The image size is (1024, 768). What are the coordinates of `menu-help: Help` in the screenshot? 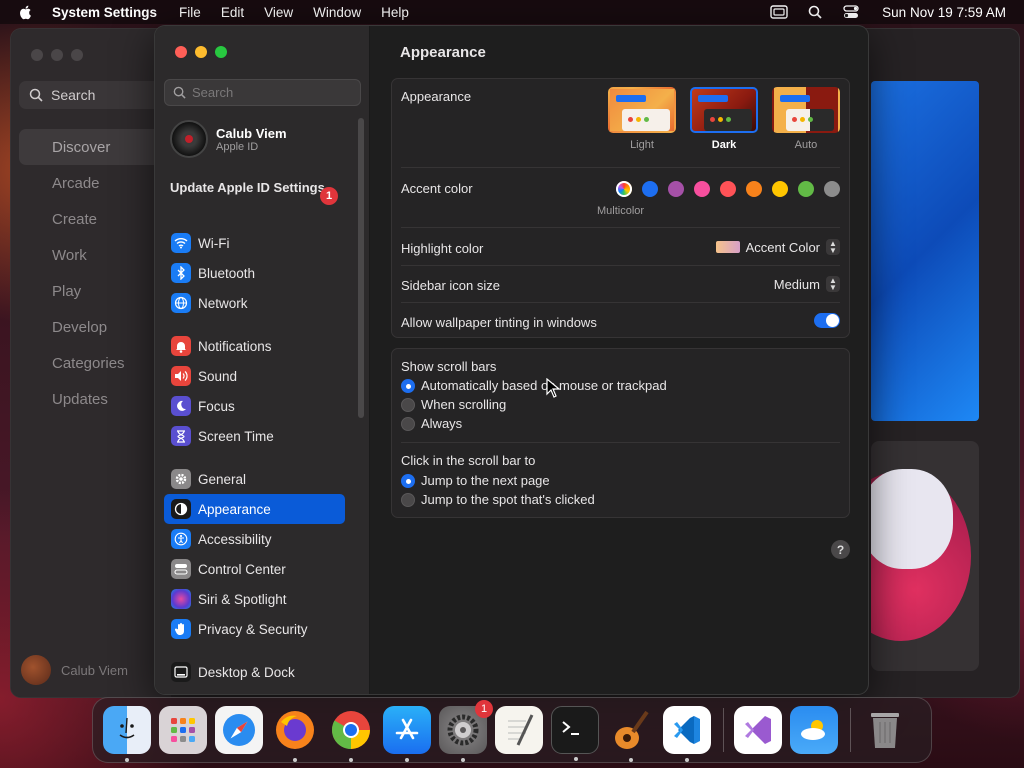 It's located at (395, 12).